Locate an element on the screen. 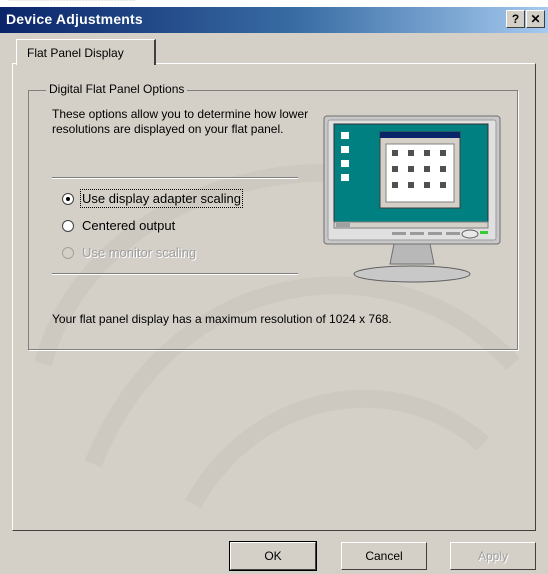  title-bar: Device Adjustments ? ✕ is located at coordinates (274, 20).